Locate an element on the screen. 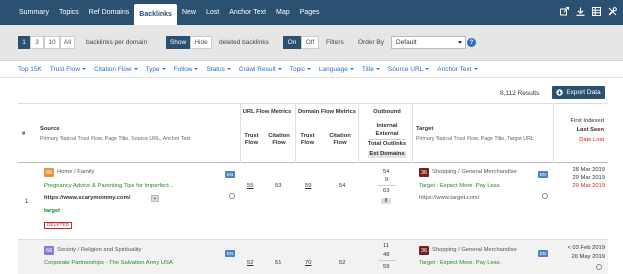 Image resolution: width=623 pixels, height=274 pixels. domain-trust-flow: 59 is located at coordinates (308, 186).